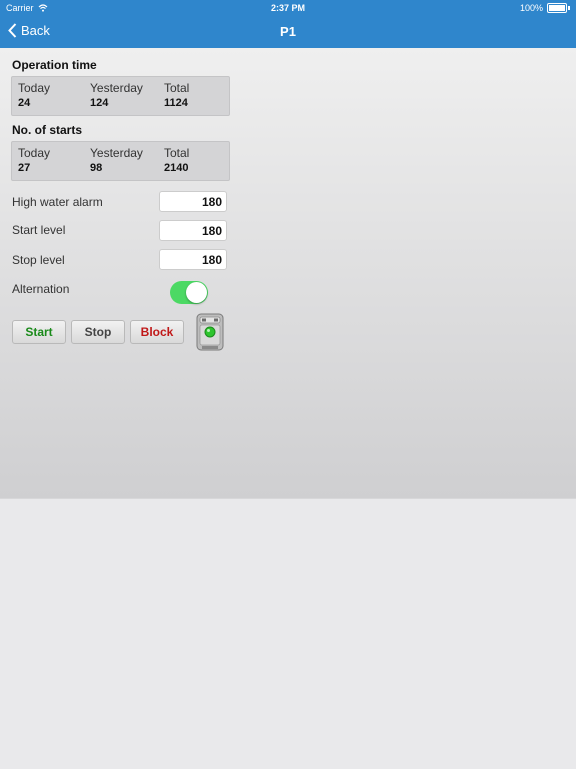 This screenshot has height=769, width=576. Describe the element at coordinates (210, 332) in the screenshot. I see `pump-icon` at that location.